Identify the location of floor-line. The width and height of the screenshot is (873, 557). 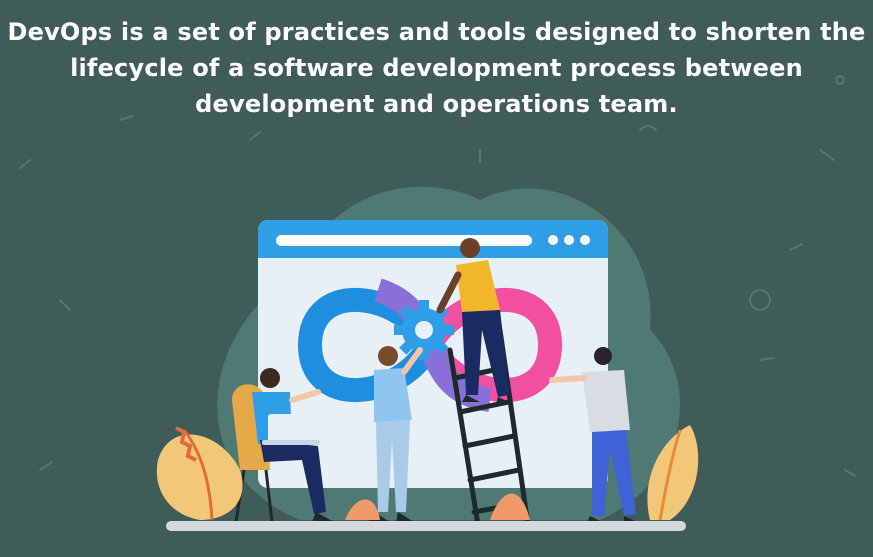
(426, 526).